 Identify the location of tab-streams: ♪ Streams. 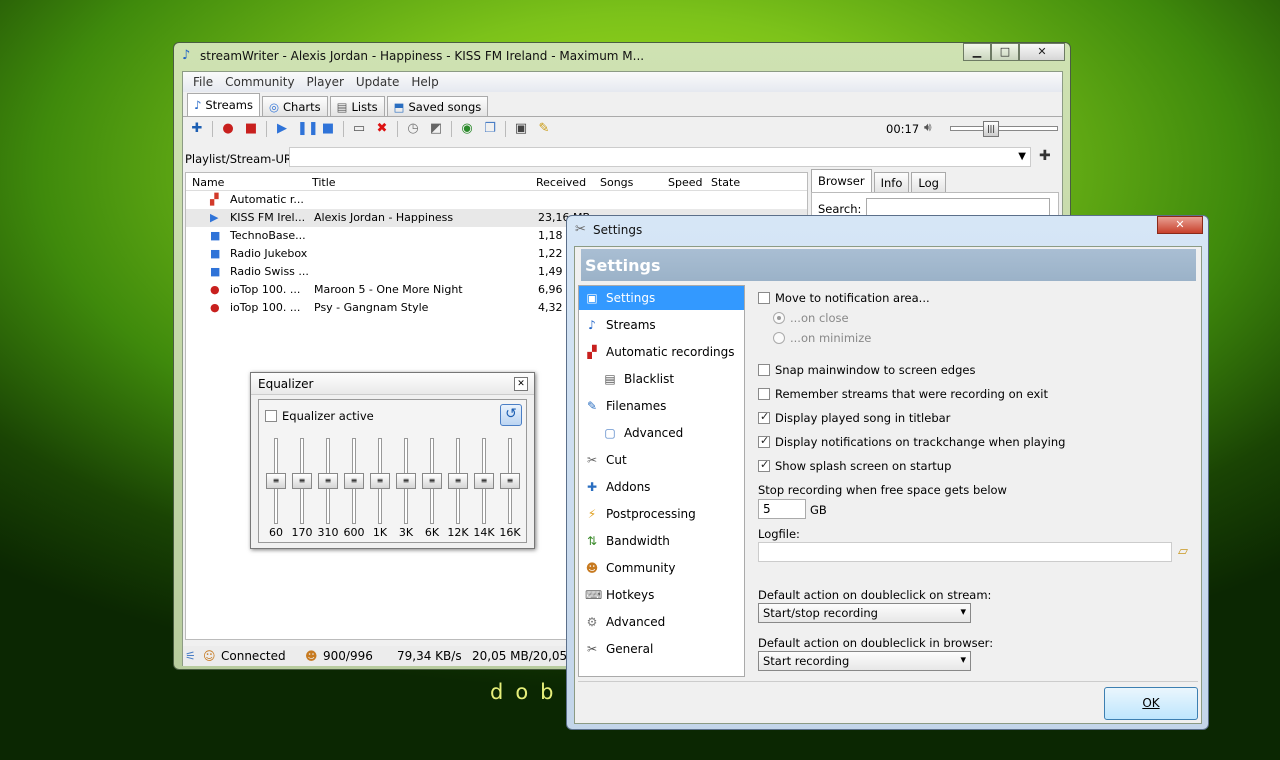
(223, 104).